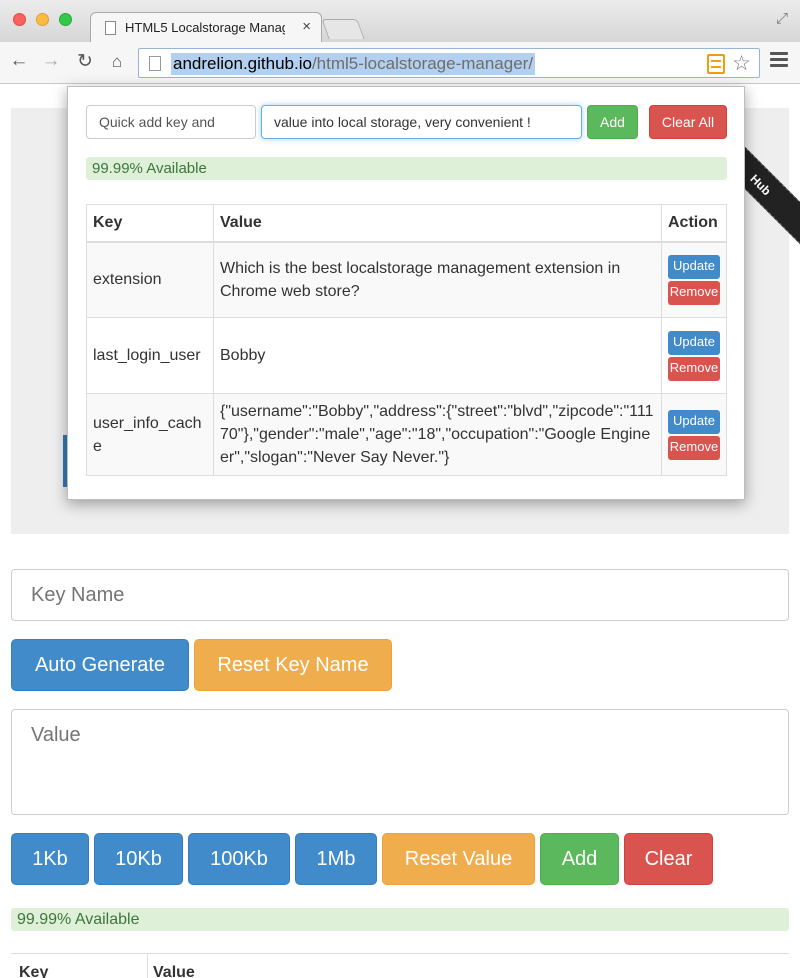  What do you see at coordinates (343, 29) in the screenshot?
I see `new-tab-button` at bounding box center [343, 29].